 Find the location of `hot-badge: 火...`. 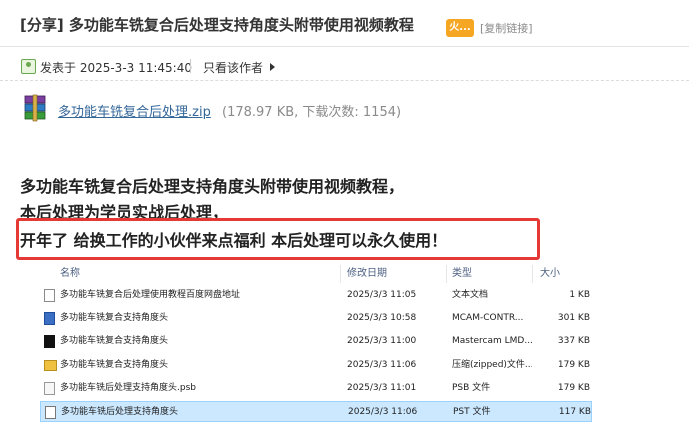

hot-badge: 火... is located at coordinates (460, 28).